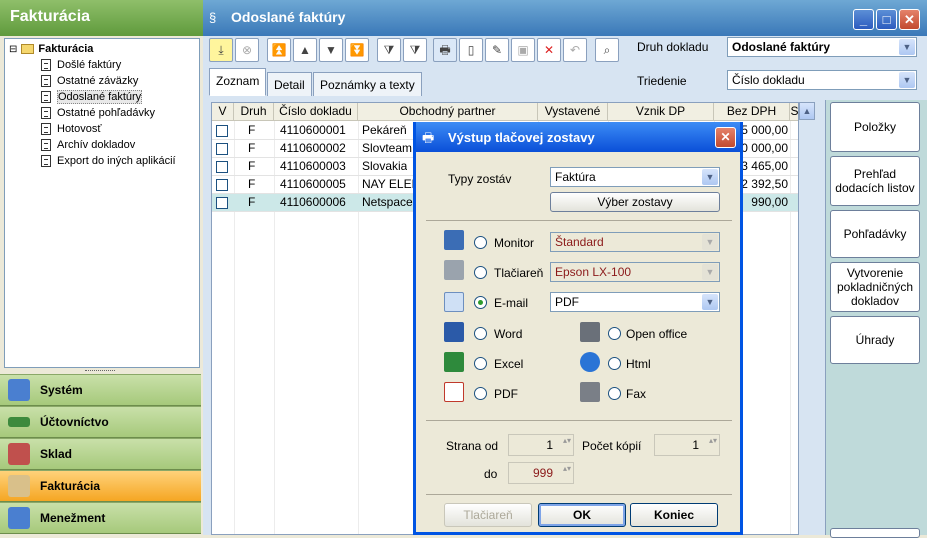 The width and height of the screenshot is (927, 538). What do you see at coordinates (687, 445) in the screenshot?
I see `pocet-kopii-input: 1` at bounding box center [687, 445].